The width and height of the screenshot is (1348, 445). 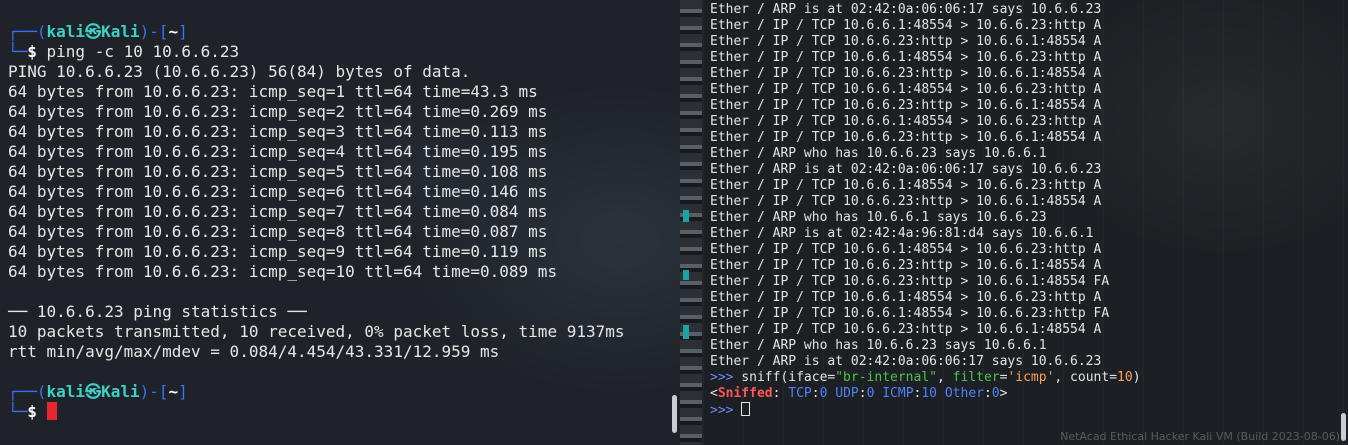 What do you see at coordinates (898, 393) in the screenshot?
I see `icmp-label: ICMP` at bounding box center [898, 393].